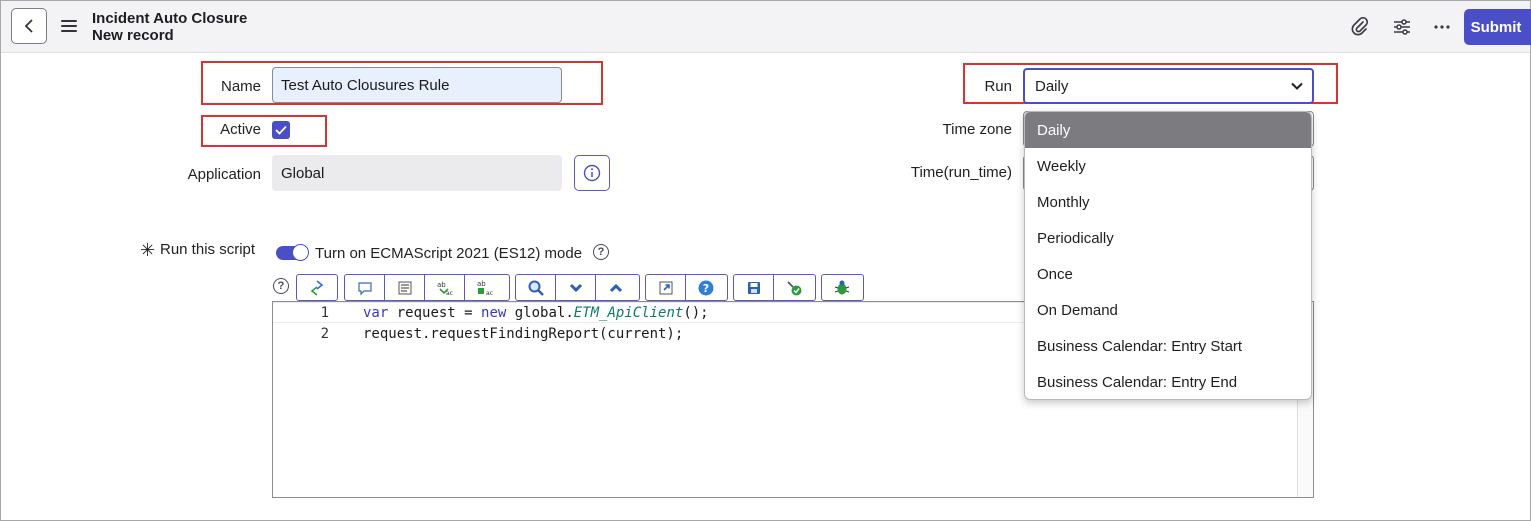 The height and width of the screenshot is (521, 1531). I want to click on script-help-button: ?, so click(706, 287).